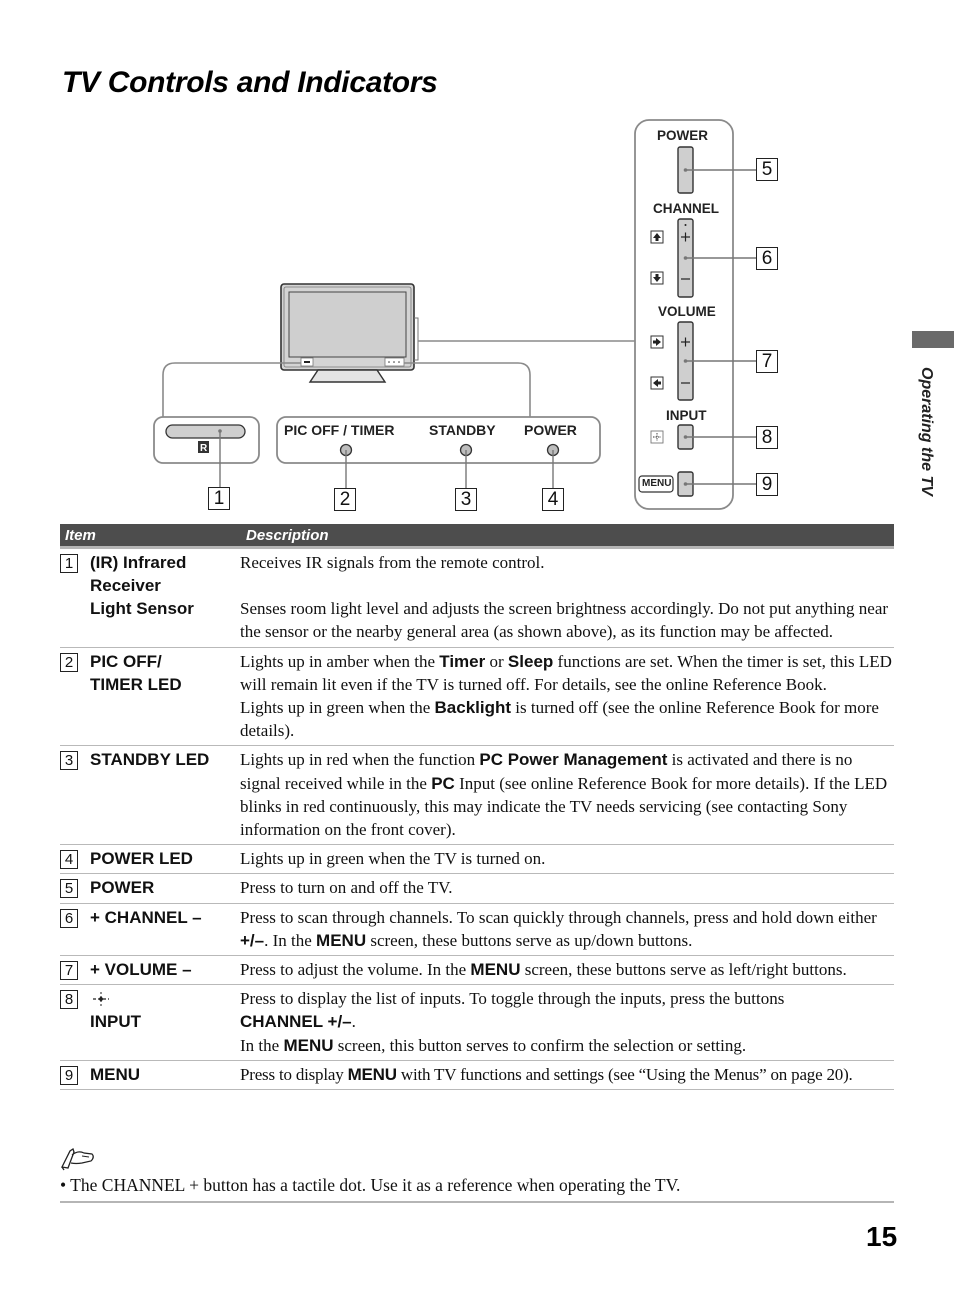 The width and height of the screenshot is (954, 1298). I want to click on item-number: 6, so click(69, 918).